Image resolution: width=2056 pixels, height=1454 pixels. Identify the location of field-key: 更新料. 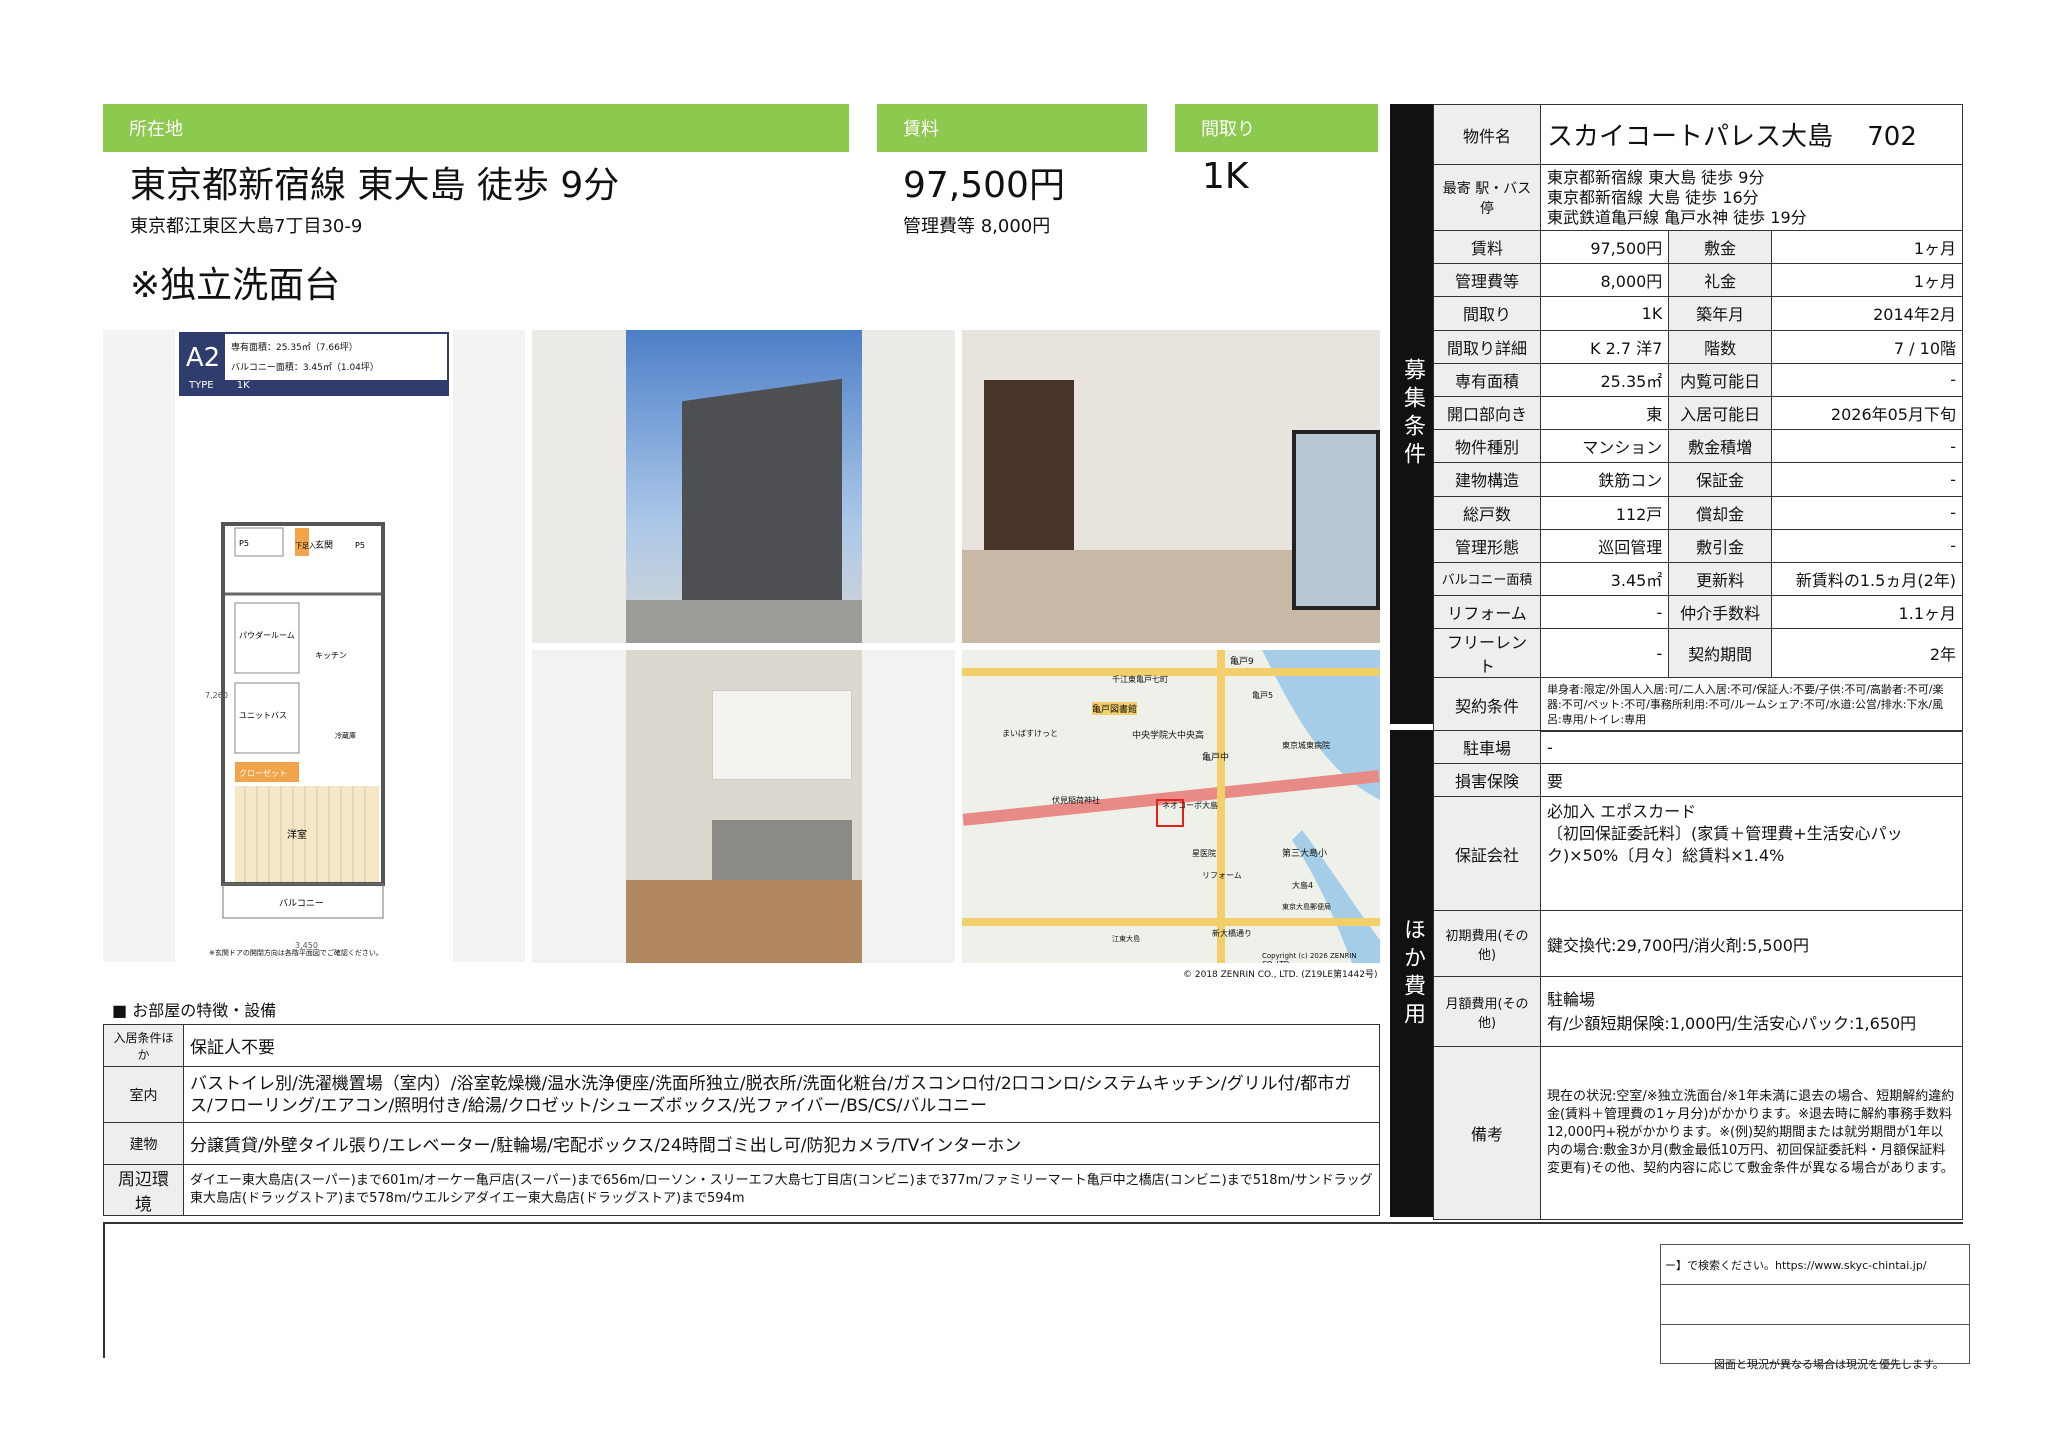
(1720, 579).